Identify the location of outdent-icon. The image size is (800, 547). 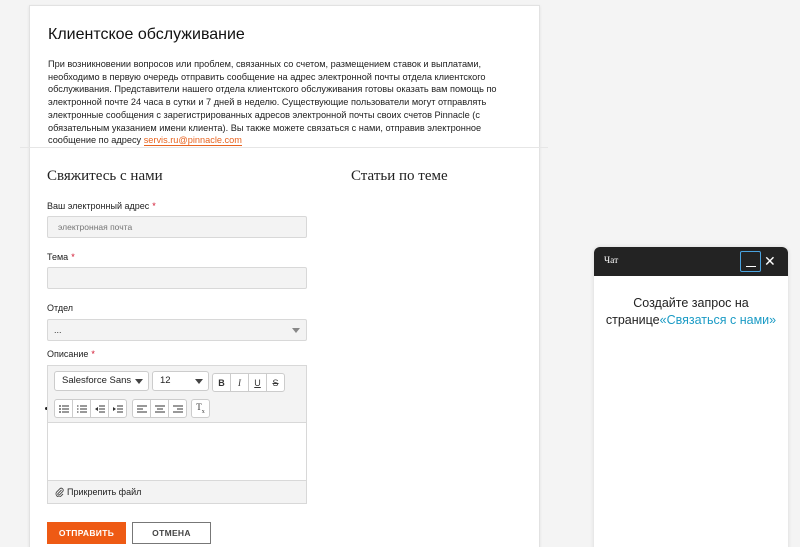
(99, 408).